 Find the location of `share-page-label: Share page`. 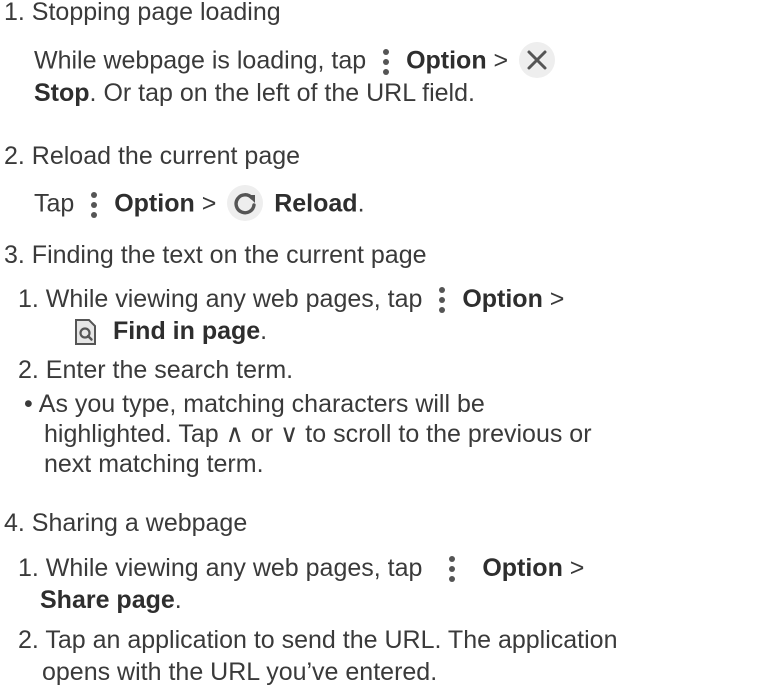

share-page-label: Share page is located at coordinates (107, 600).